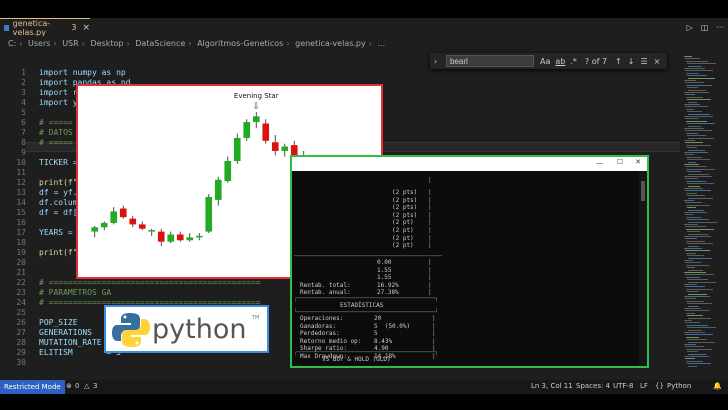  Describe the element at coordinates (58, 162) in the screenshot. I see `code-line: TICKER =` at that location.